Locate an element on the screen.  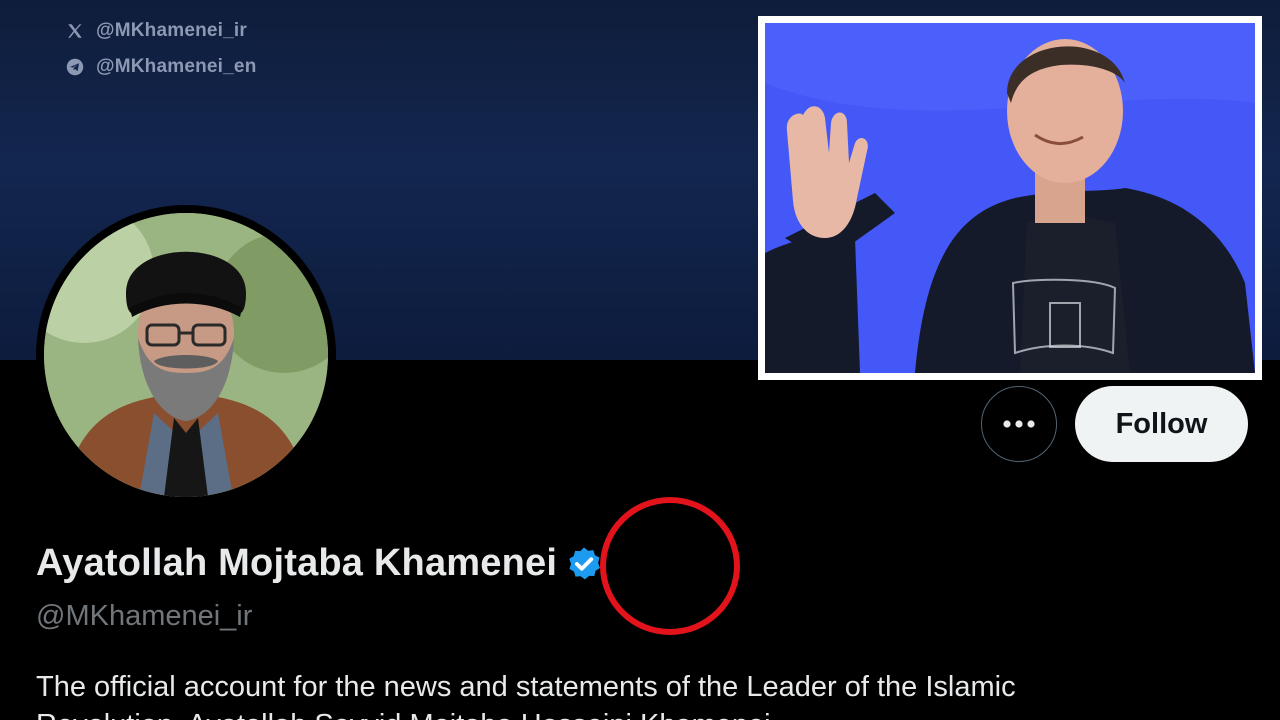
avatar-photo is located at coordinates (186, 355).